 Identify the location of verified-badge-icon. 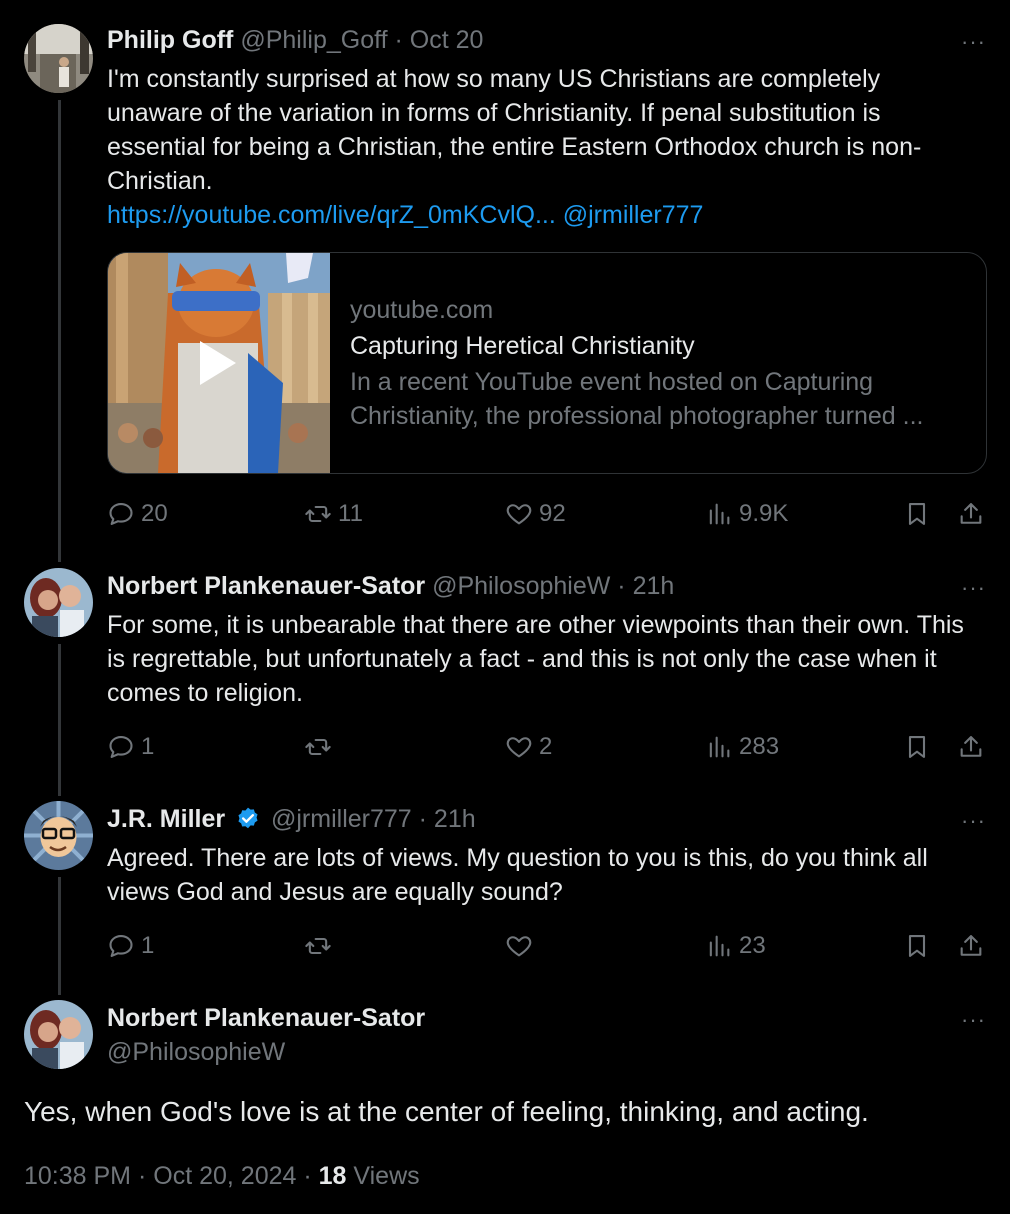
(248, 818).